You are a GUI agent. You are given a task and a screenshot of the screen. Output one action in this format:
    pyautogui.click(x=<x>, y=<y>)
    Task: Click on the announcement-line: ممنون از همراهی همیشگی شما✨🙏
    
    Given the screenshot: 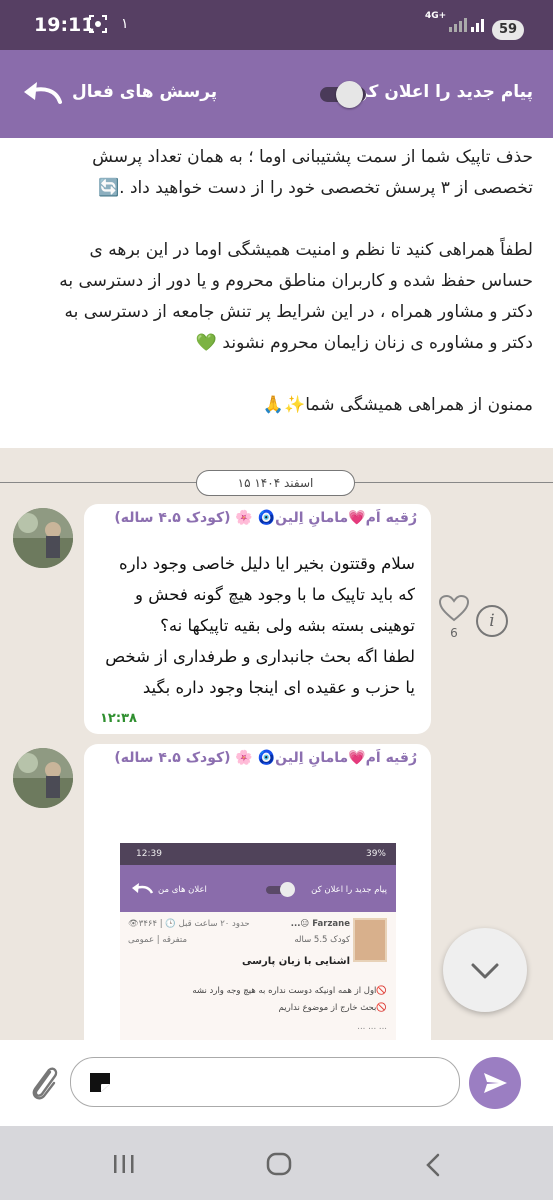 What is the action you would take?
    pyautogui.click(x=397, y=405)
    